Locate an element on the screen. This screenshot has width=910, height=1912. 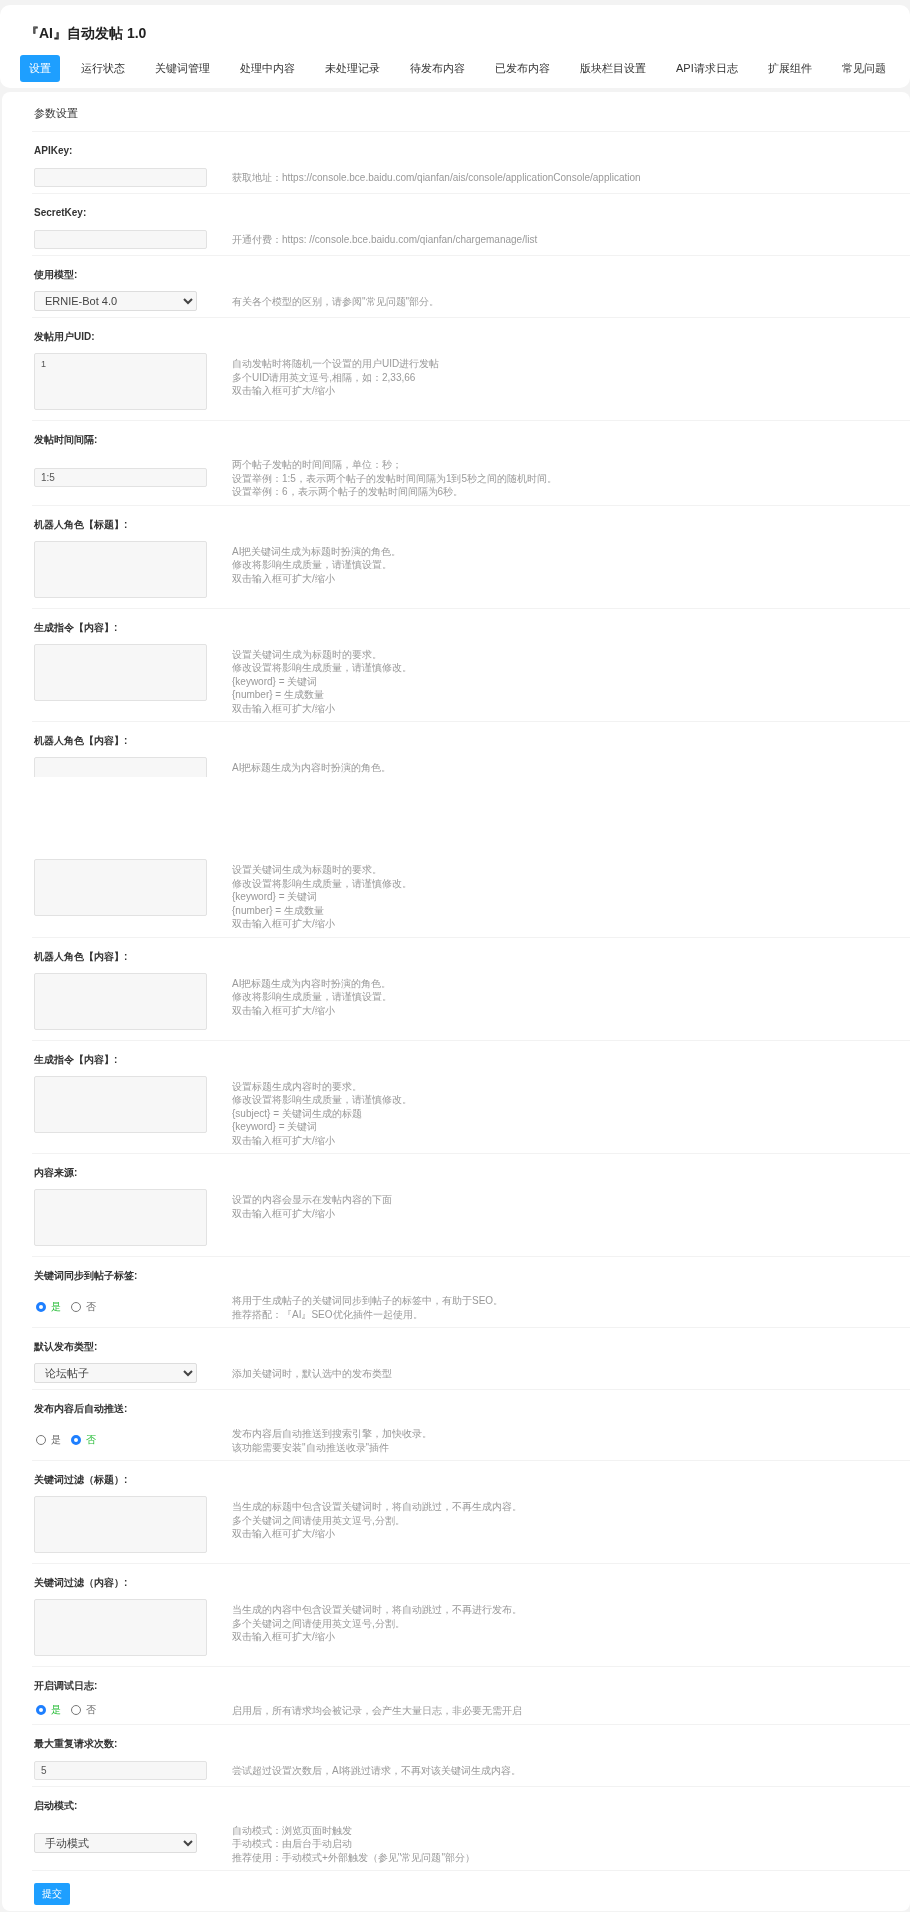
field-label: 默认发布类型: is located at coordinates (66, 1347).